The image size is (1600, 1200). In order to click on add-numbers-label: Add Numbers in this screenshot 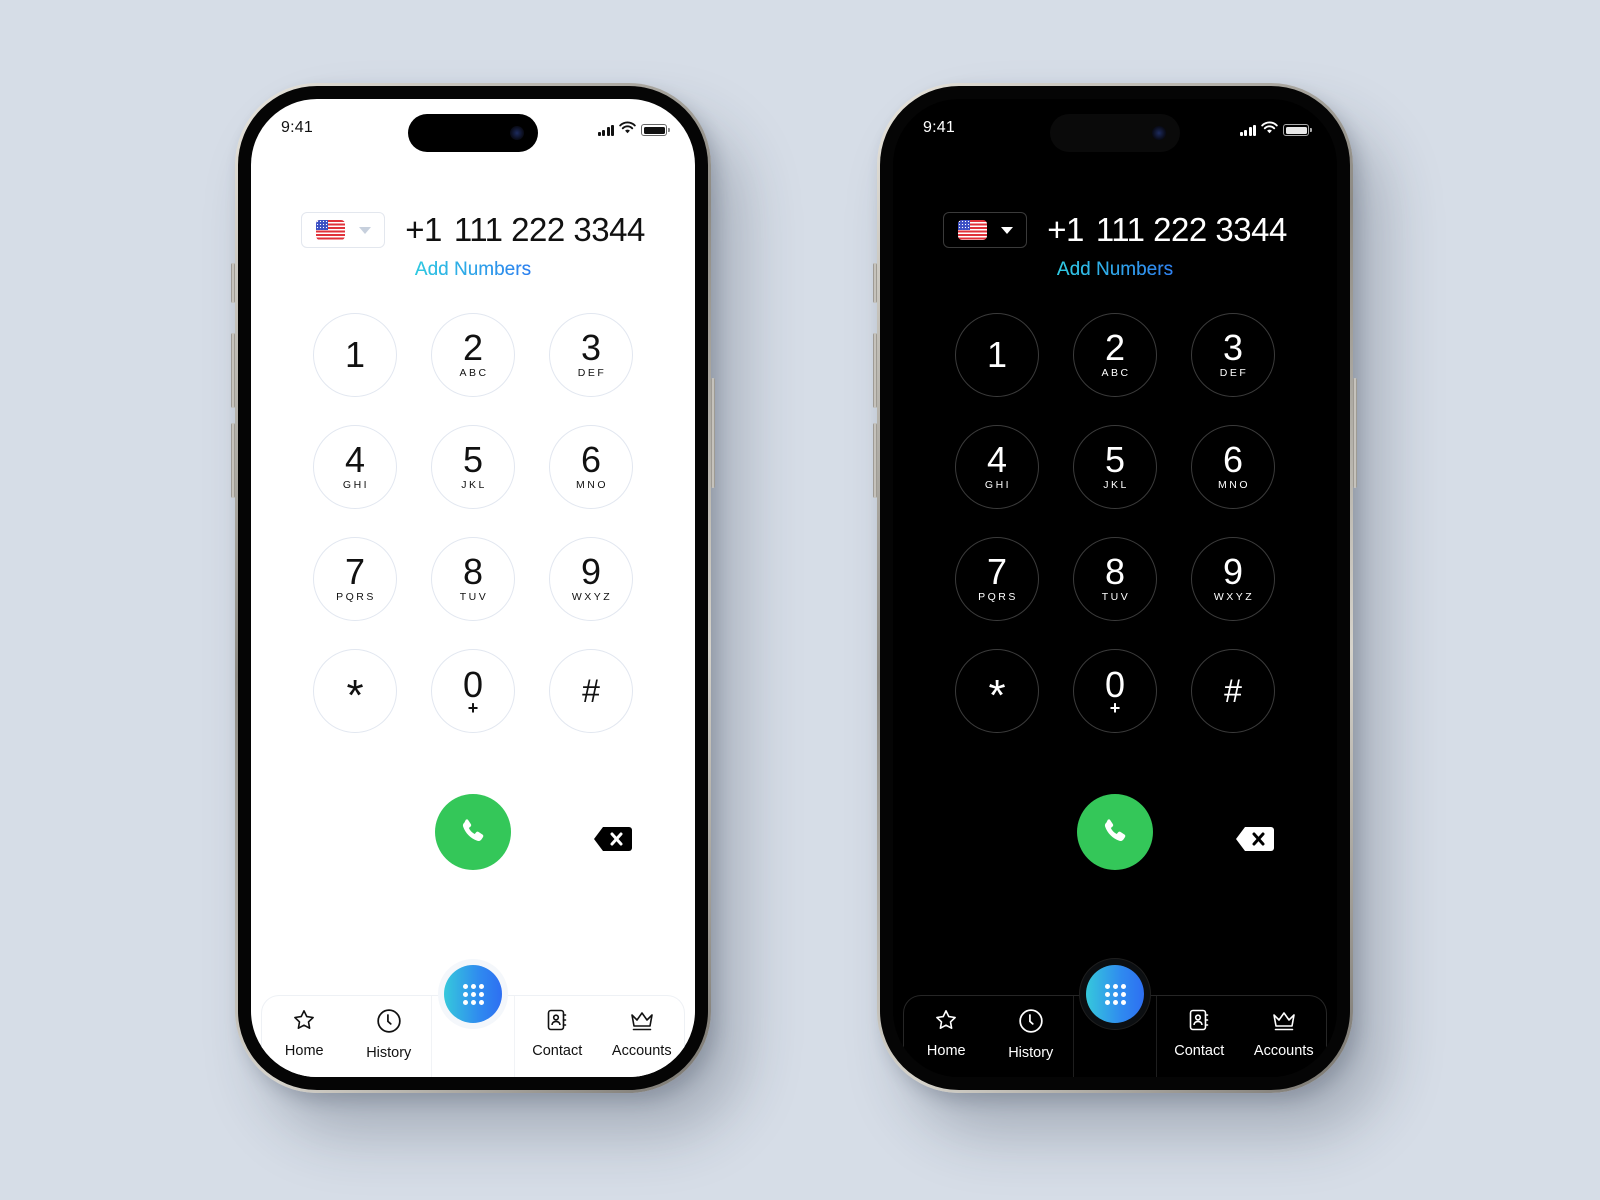, I will do `click(473, 269)`.